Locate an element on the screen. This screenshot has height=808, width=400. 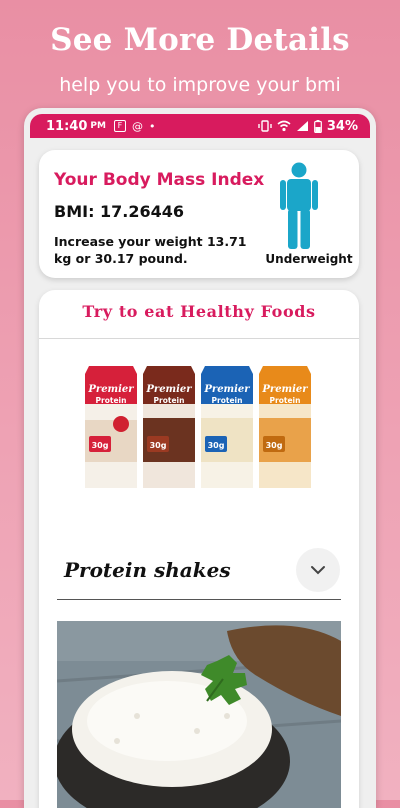
food-card-title: Try to eat Healthy Foods is located at coordinates (199, 311).